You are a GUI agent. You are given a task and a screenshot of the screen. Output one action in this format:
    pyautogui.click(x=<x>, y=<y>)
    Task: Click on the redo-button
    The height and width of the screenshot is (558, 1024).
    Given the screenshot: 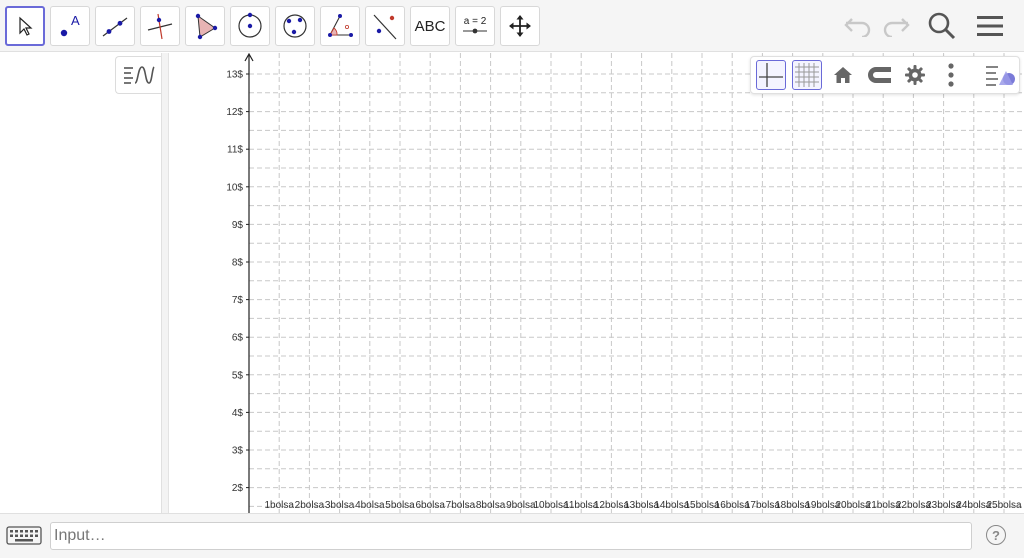 What is the action you would take?
    pyautogui.click(x=896, y=26)
    